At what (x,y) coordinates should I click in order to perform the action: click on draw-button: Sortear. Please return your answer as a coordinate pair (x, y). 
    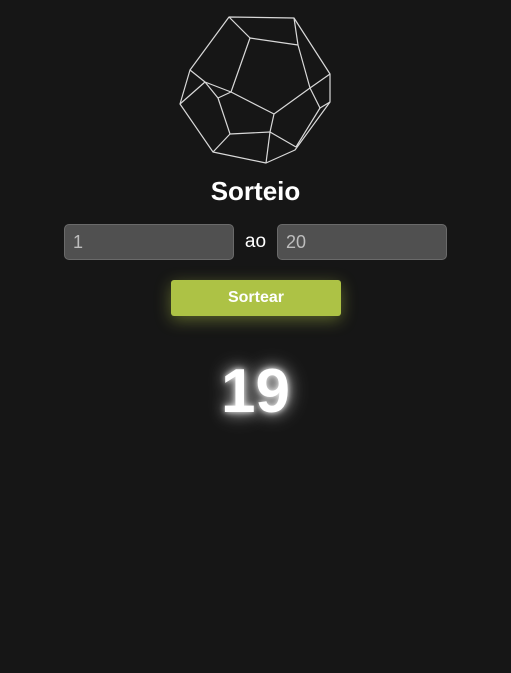
    Looking at the image, I should click on (256, 298).